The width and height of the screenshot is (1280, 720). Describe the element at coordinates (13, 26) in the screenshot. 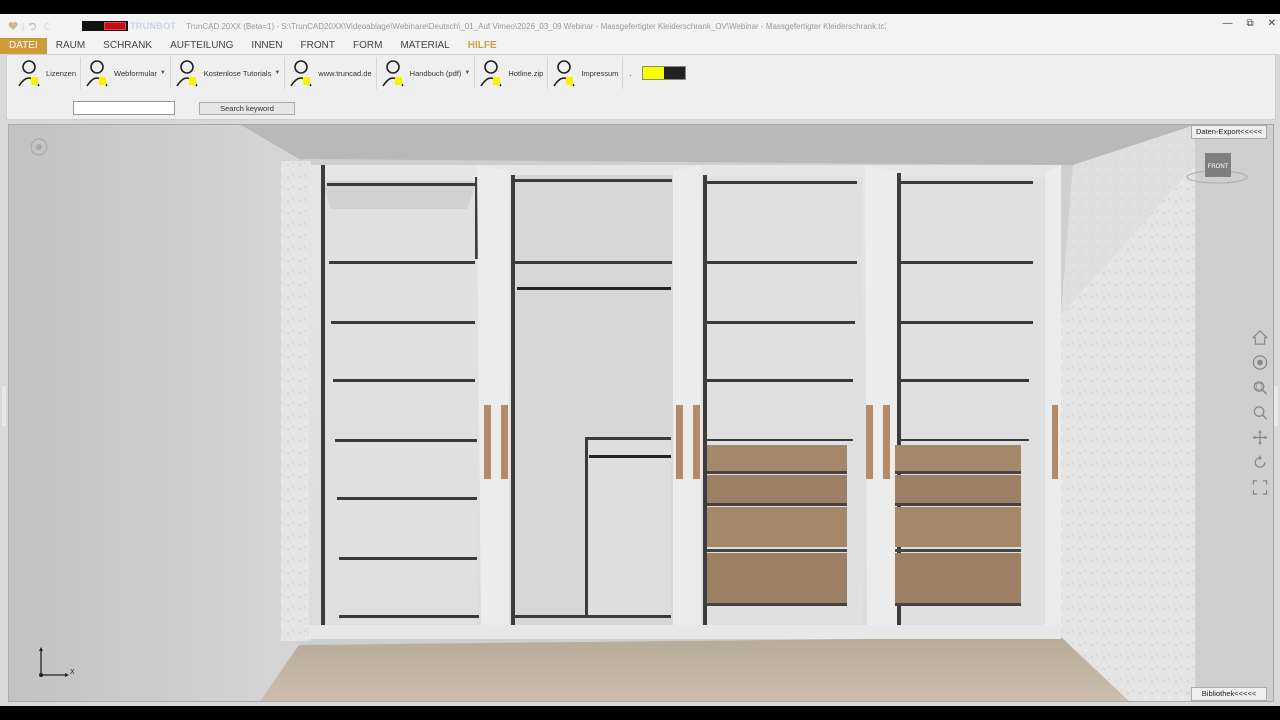

I see `app-heart-icon` at that location.